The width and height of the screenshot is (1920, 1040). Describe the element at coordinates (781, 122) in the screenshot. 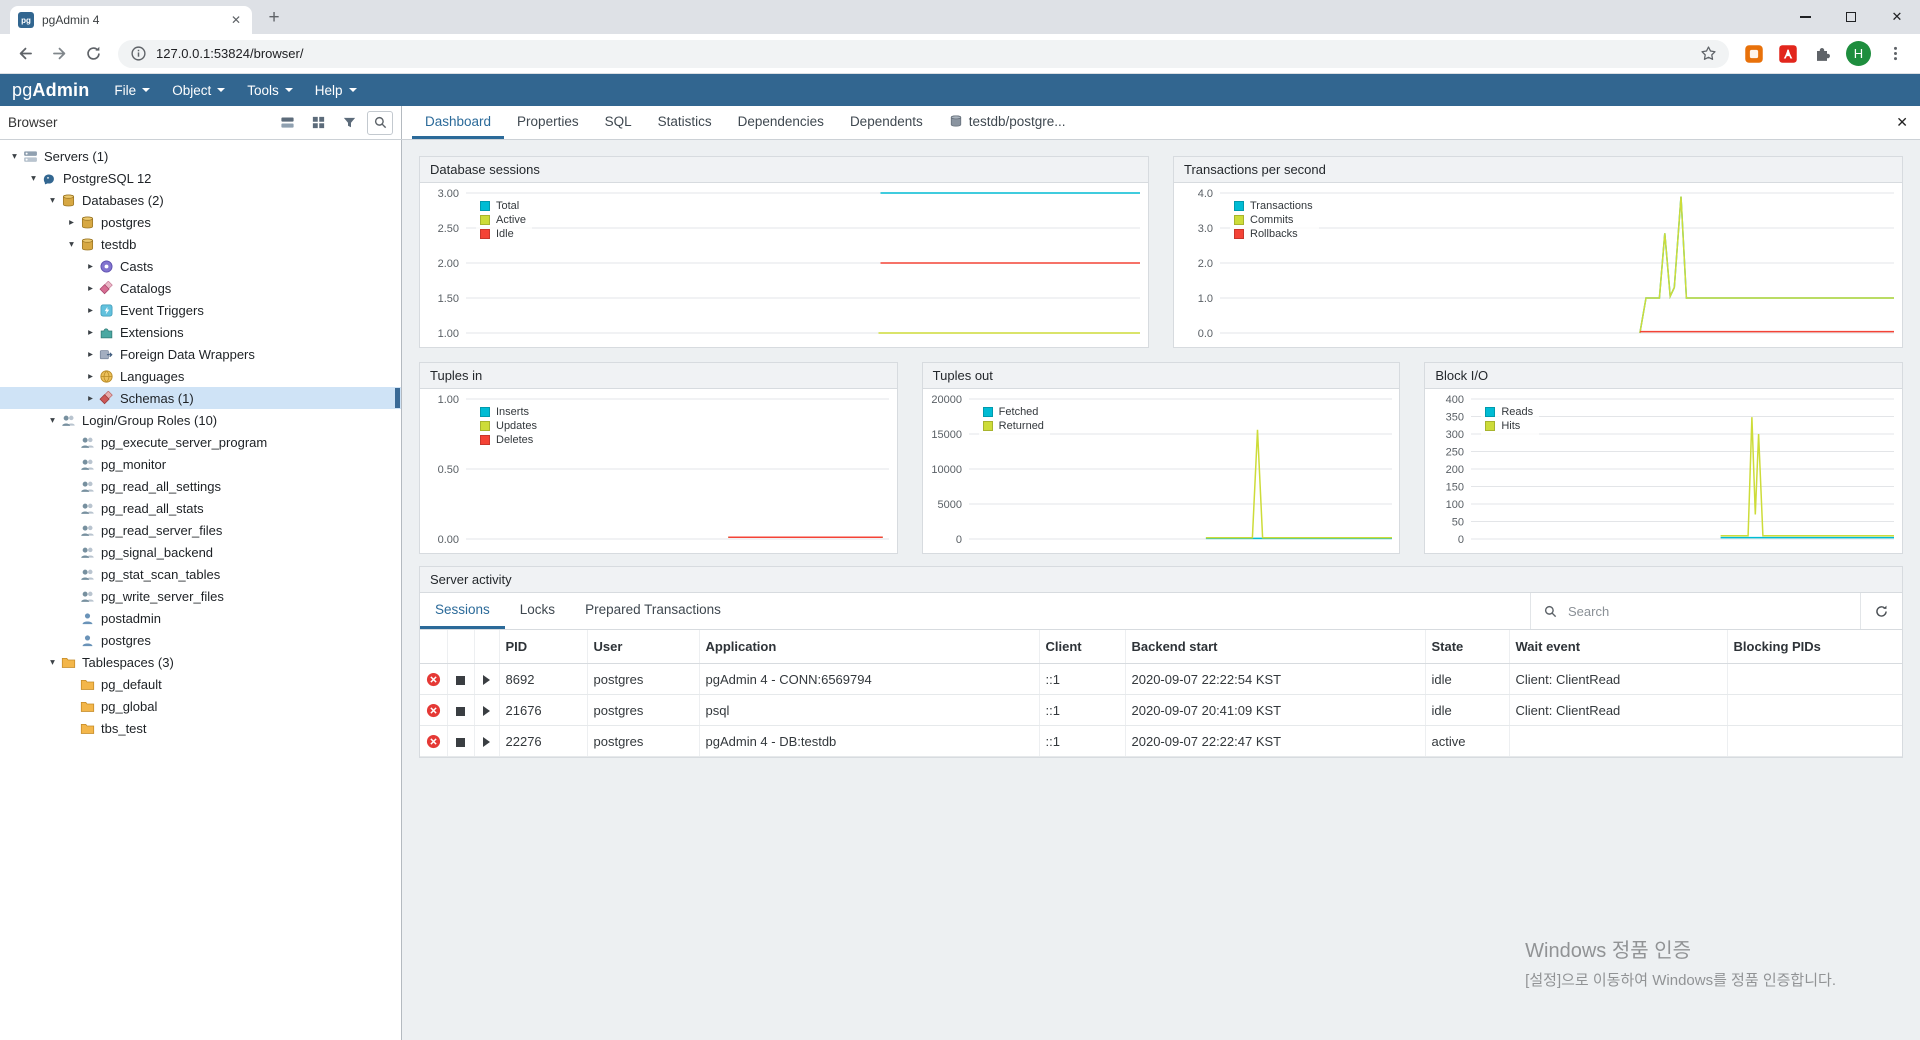

I see `tab-dependencies: Dependencies` at that location.